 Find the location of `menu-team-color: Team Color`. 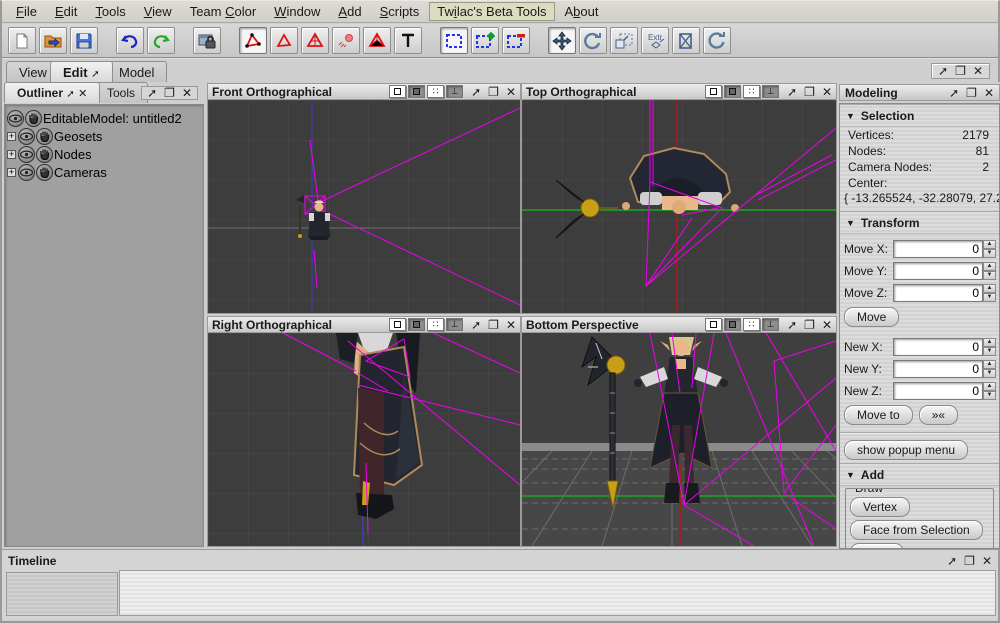

menu-team-color: Team Color is located at coordinates (223, 11).